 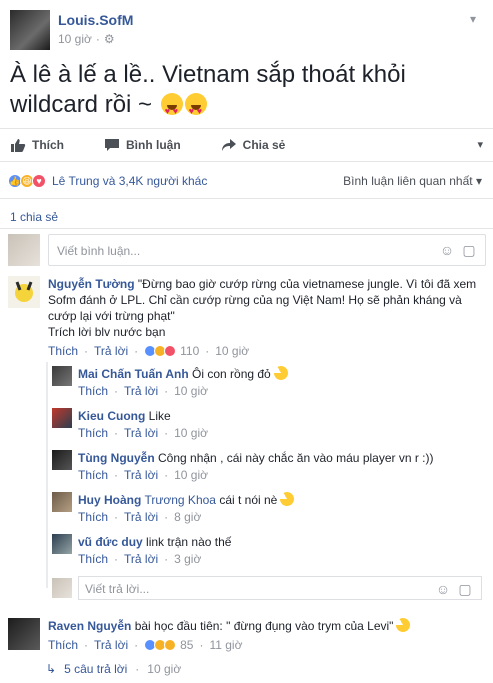 I want to click on comment-button: Bình luận, so click(x=142, y=145).